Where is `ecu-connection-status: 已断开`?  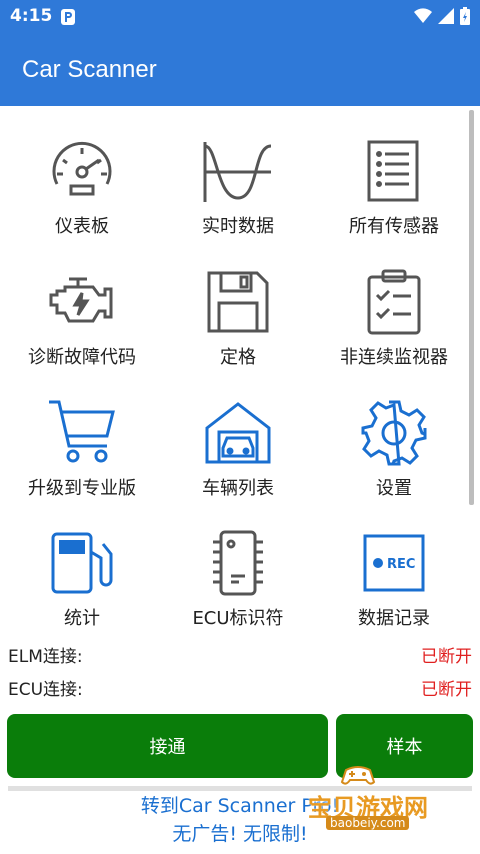 ecu-connection-status: 已断开 is located at coordinates (446, 690).